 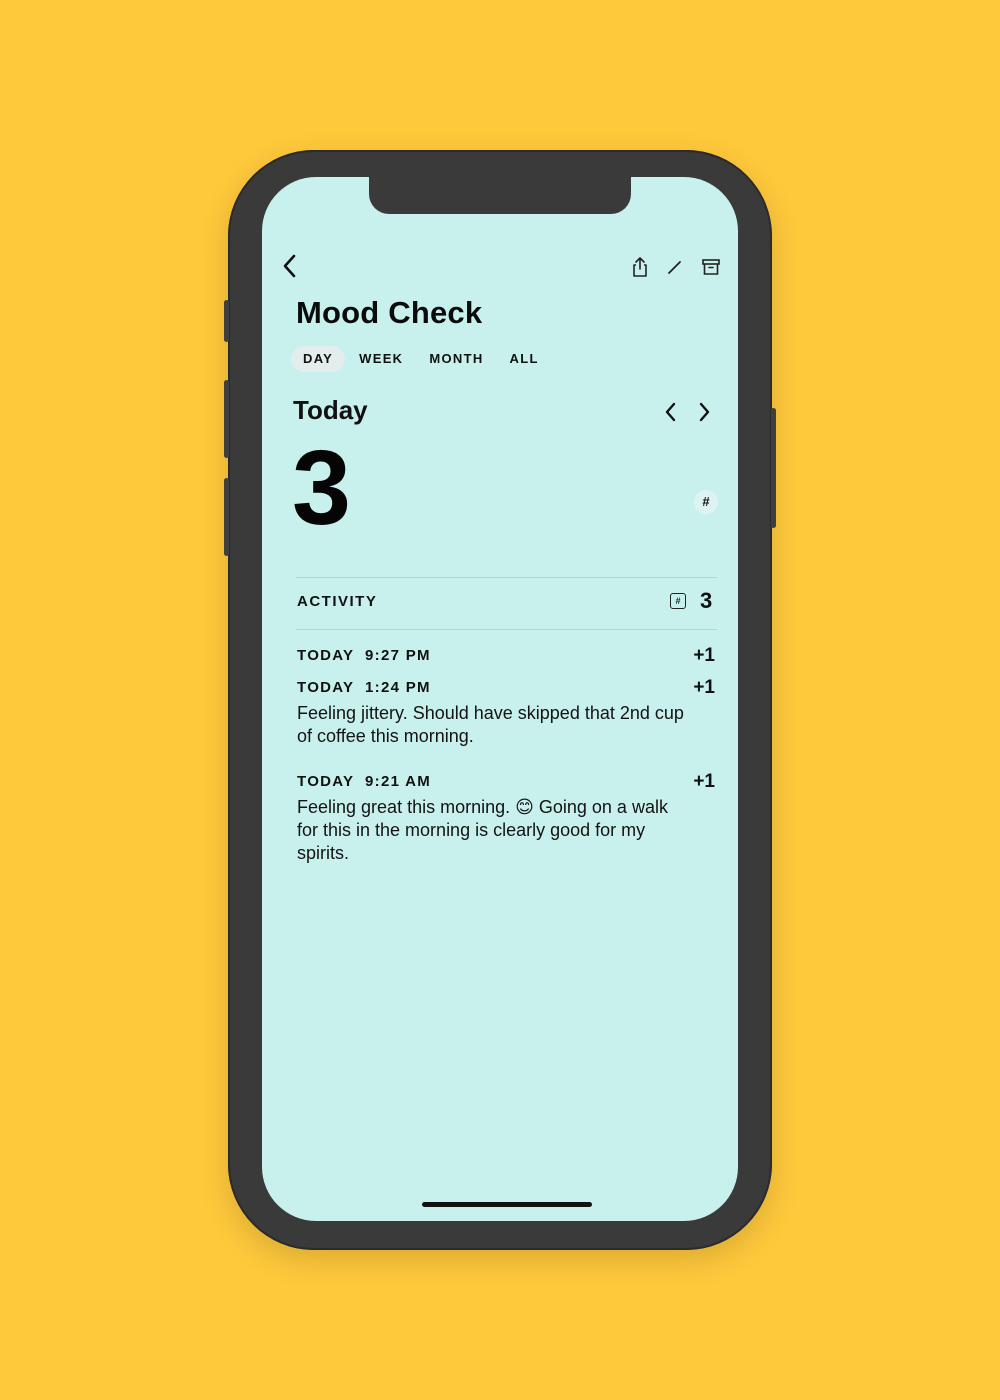 I want to click on share-button, so click(x=640, y=267).